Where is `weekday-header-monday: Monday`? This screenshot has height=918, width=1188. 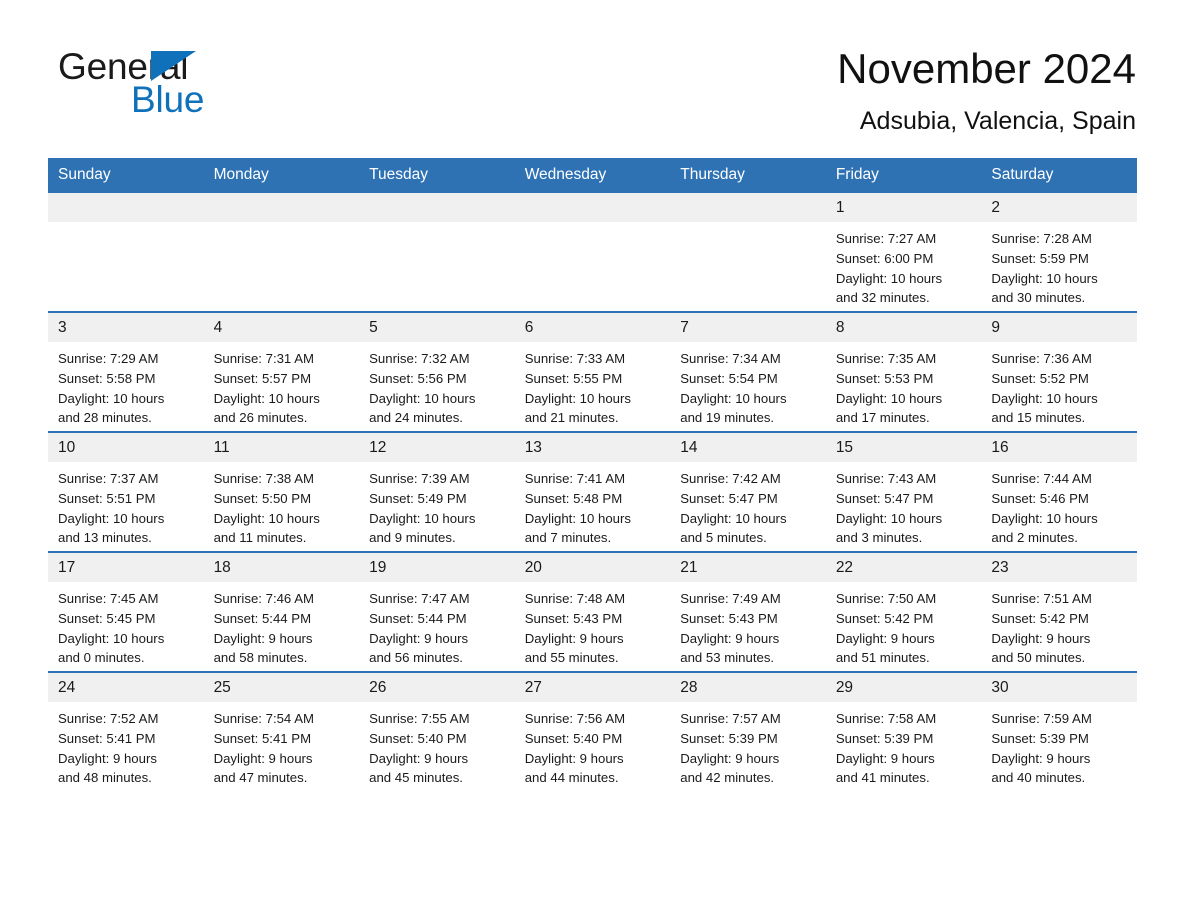
weekday-header-monday: Monday is located at coordinates (281, 175).